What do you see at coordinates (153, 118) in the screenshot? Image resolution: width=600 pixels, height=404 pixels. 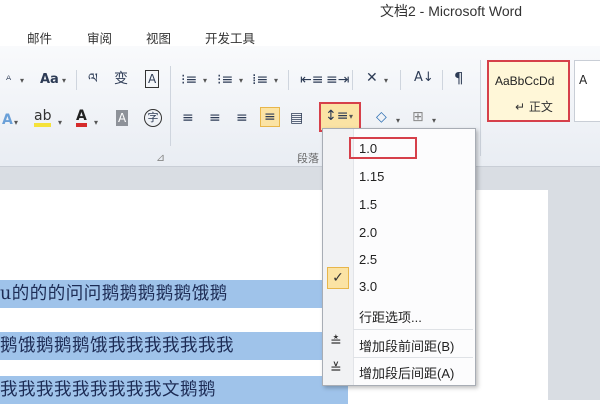 I see `enclose-char-icon: 字` at bounding box center [153, 118].